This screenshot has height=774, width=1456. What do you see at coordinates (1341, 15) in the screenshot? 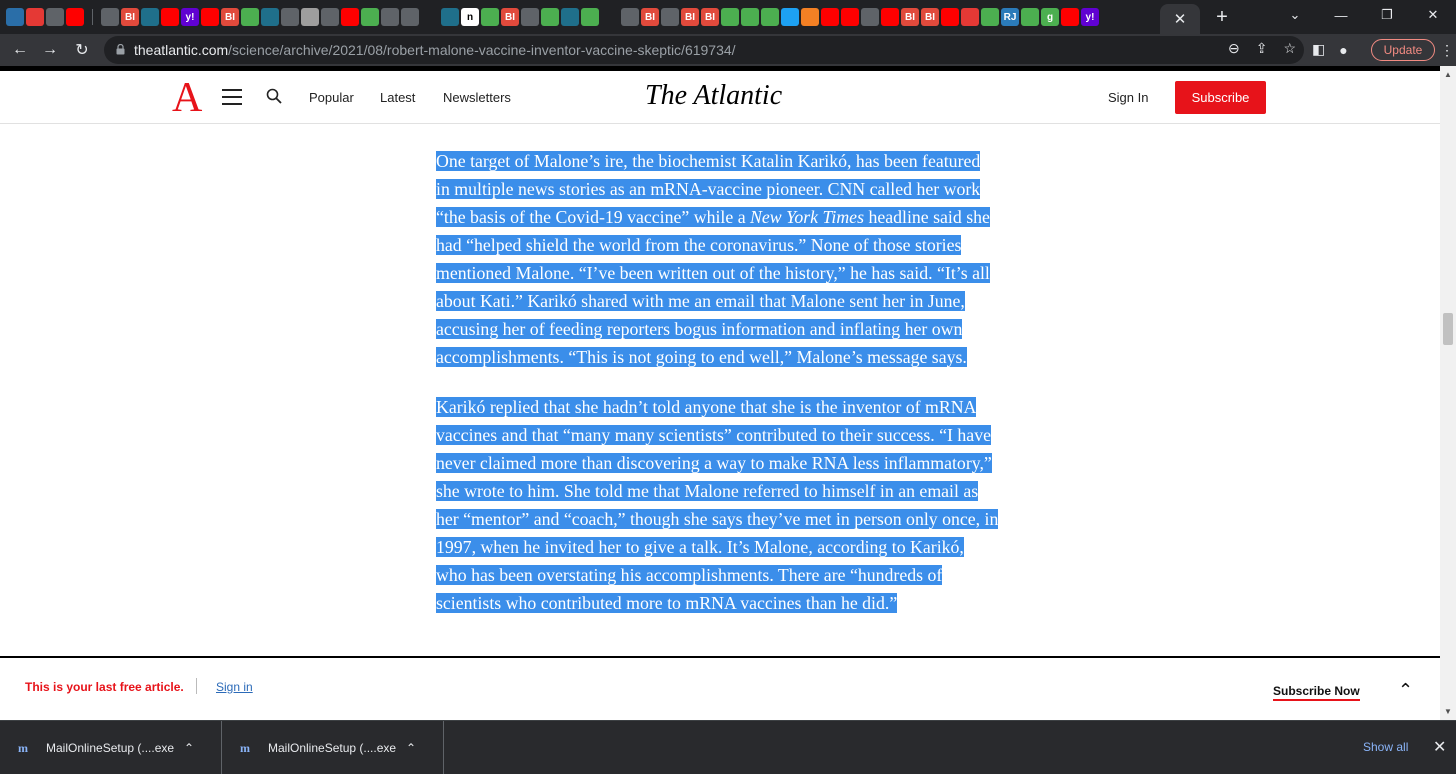
I see `minimize-button: —` at bounding box center [1341, 15].